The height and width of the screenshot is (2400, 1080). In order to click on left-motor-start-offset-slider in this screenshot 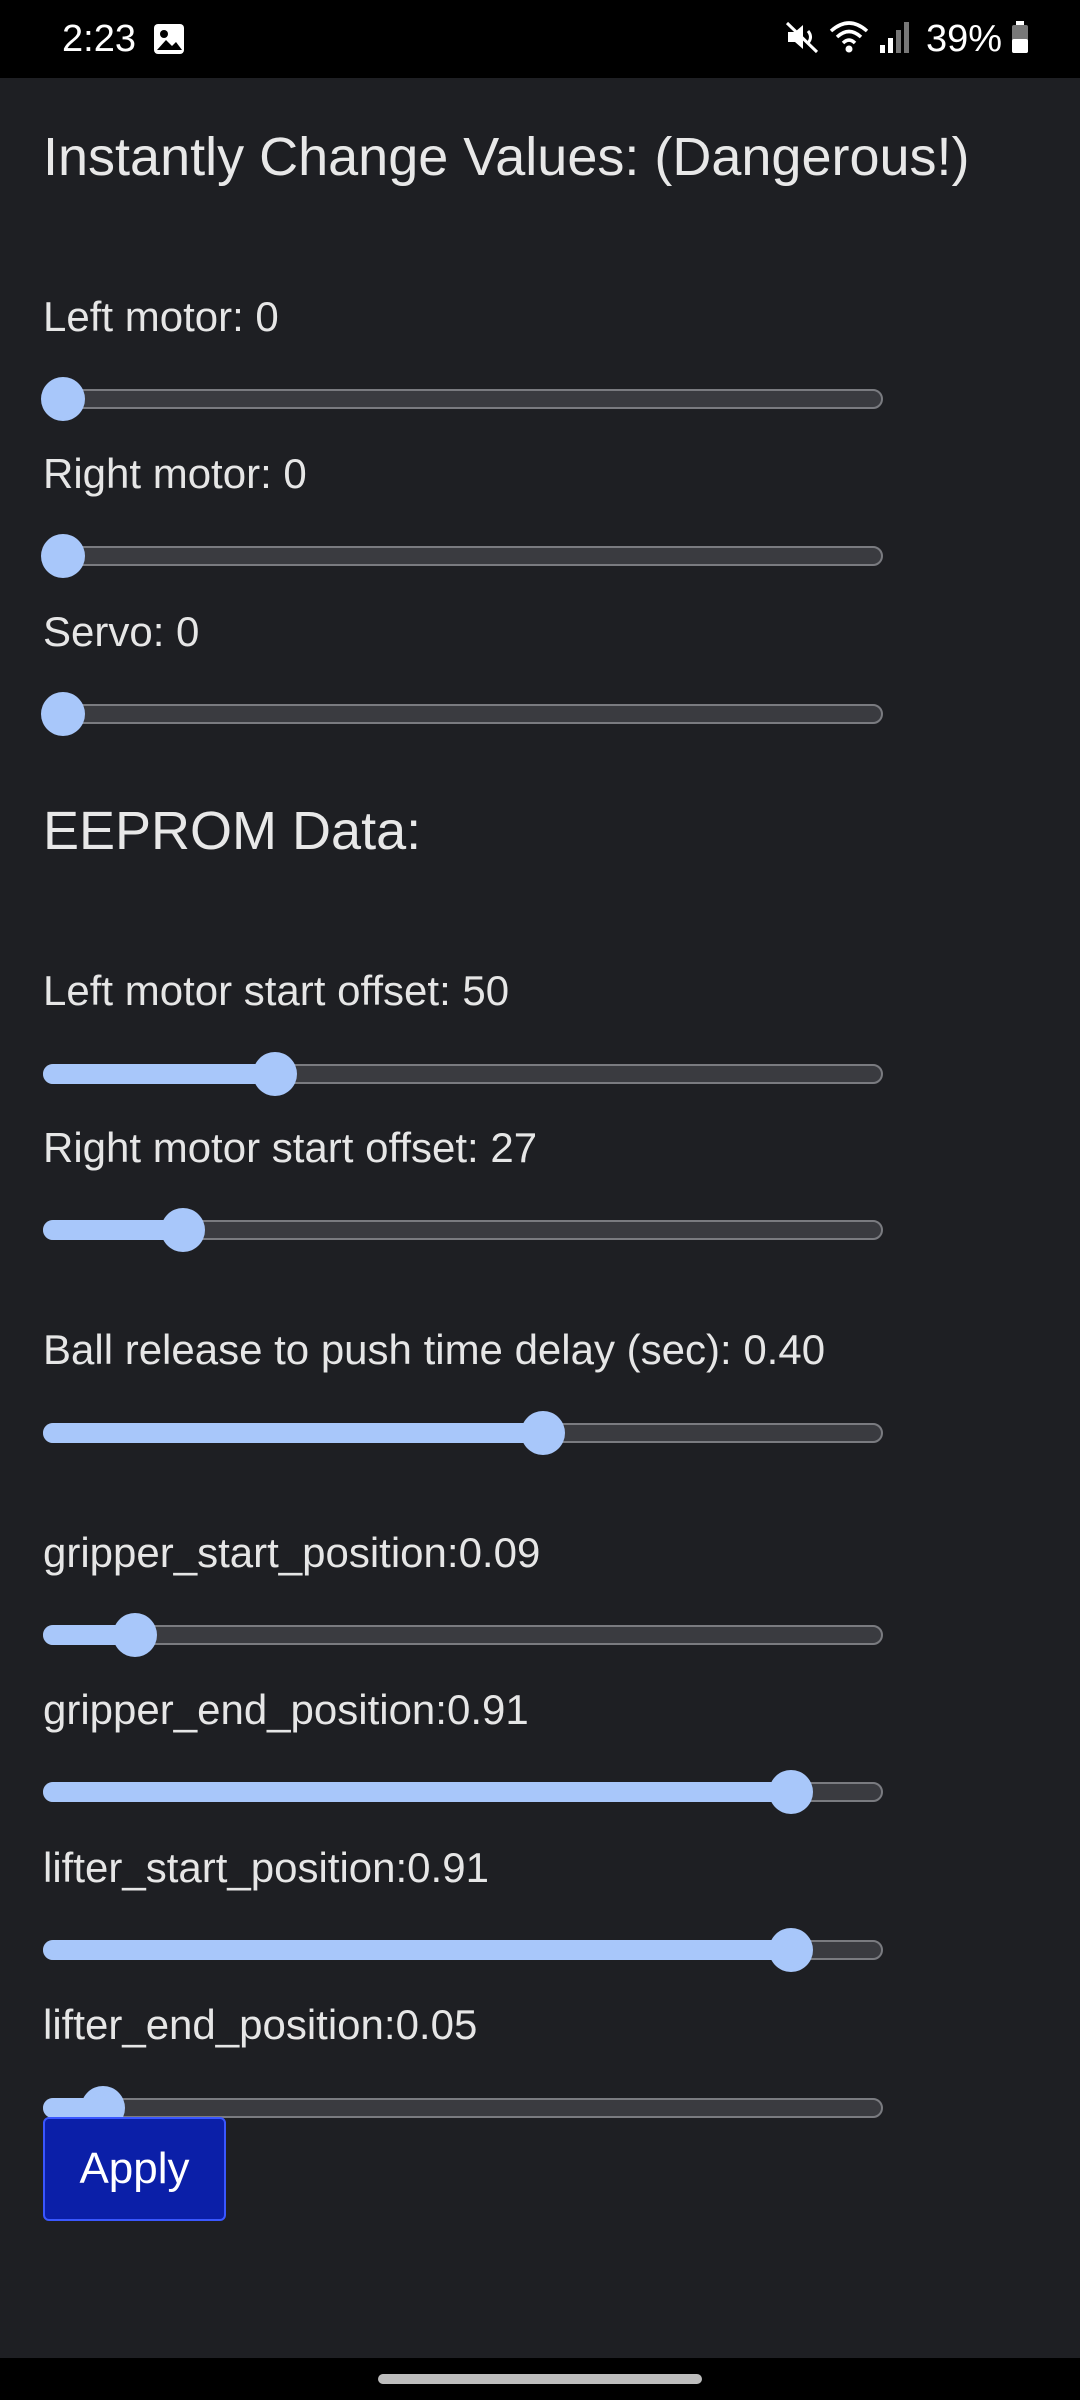, I will do `click(464, 1075)`.